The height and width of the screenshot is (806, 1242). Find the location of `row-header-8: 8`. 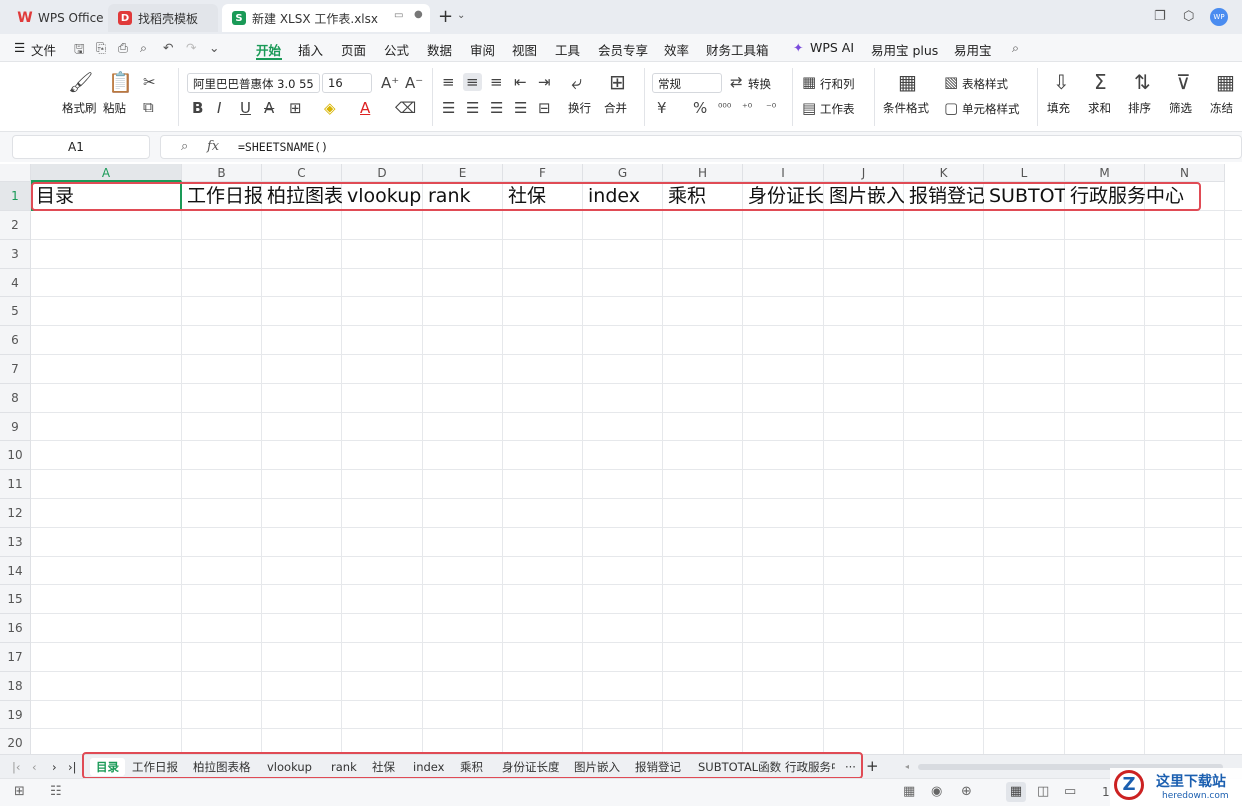

row-header-8: 8 is located at coordinates (15, 398).